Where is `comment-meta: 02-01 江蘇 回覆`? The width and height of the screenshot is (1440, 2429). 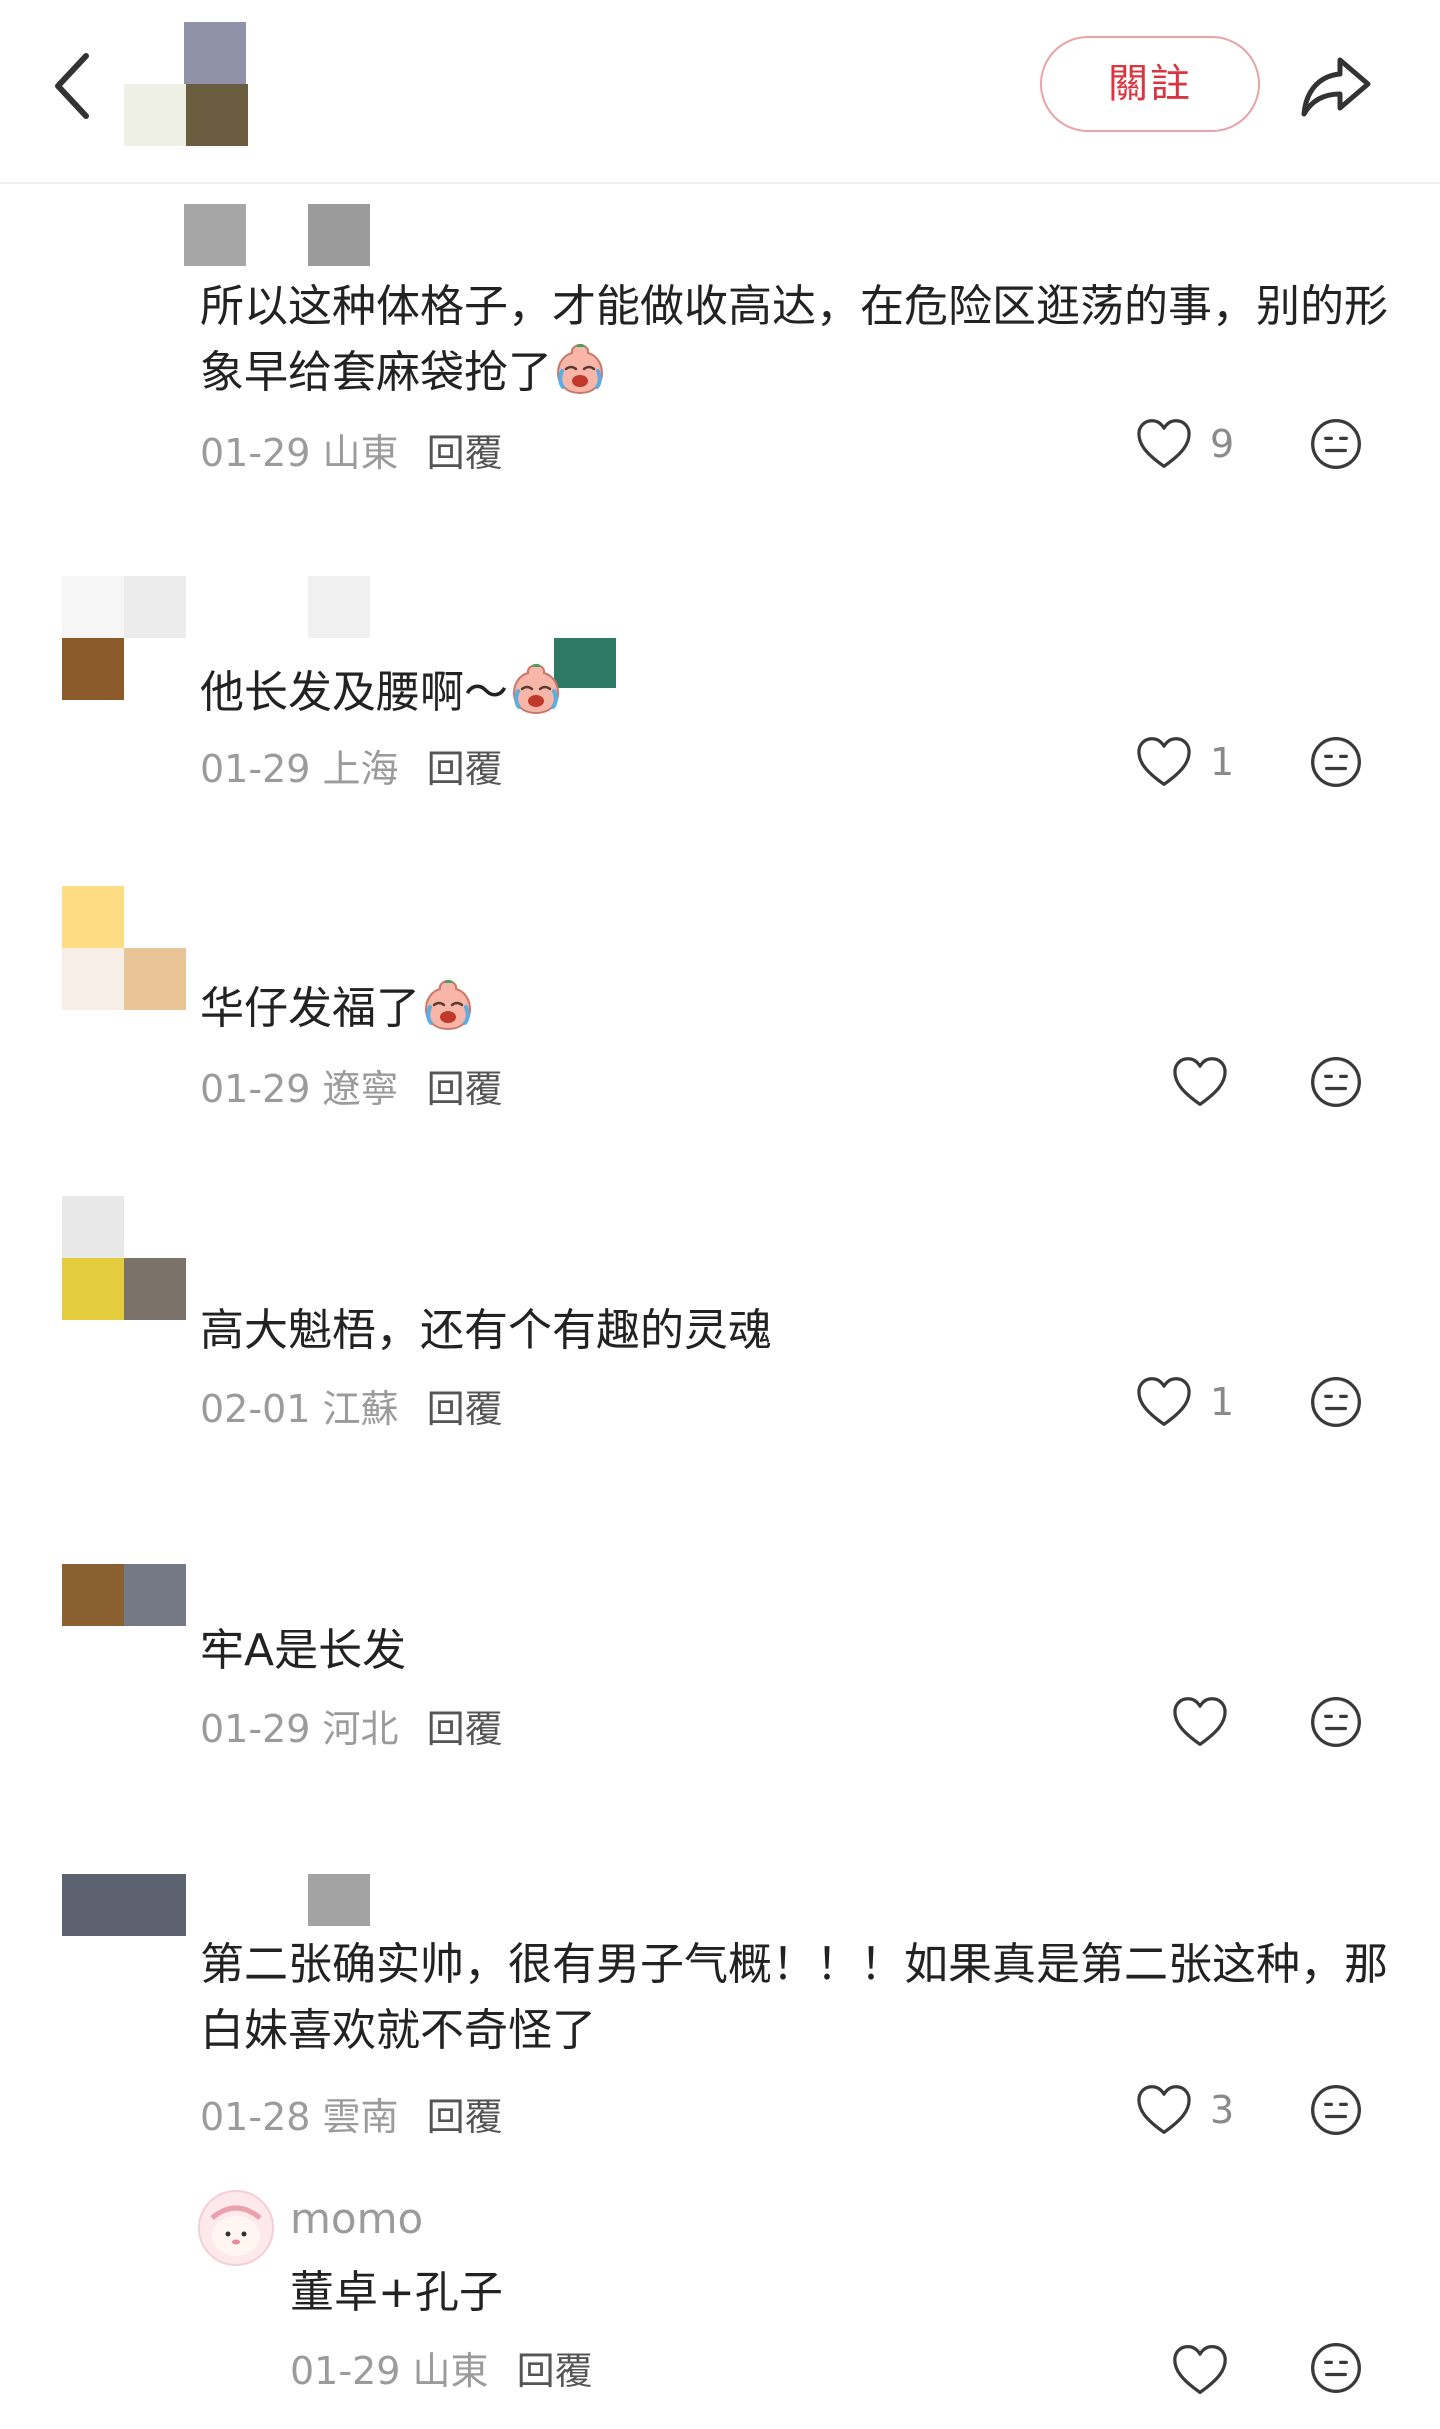
comment-meta: 02-01 江蘇 回覆 is located at coordinates (351, 1405).